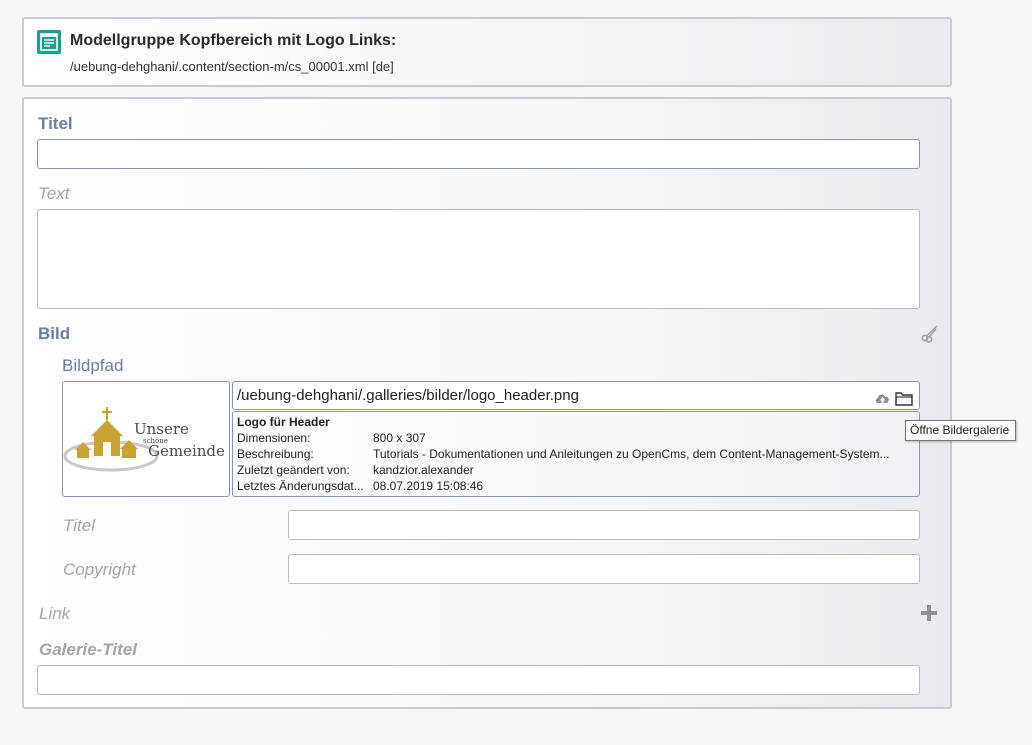  I want to click on image-thumbnail: Unsere schöne Gemeinde, so click(146, 439).